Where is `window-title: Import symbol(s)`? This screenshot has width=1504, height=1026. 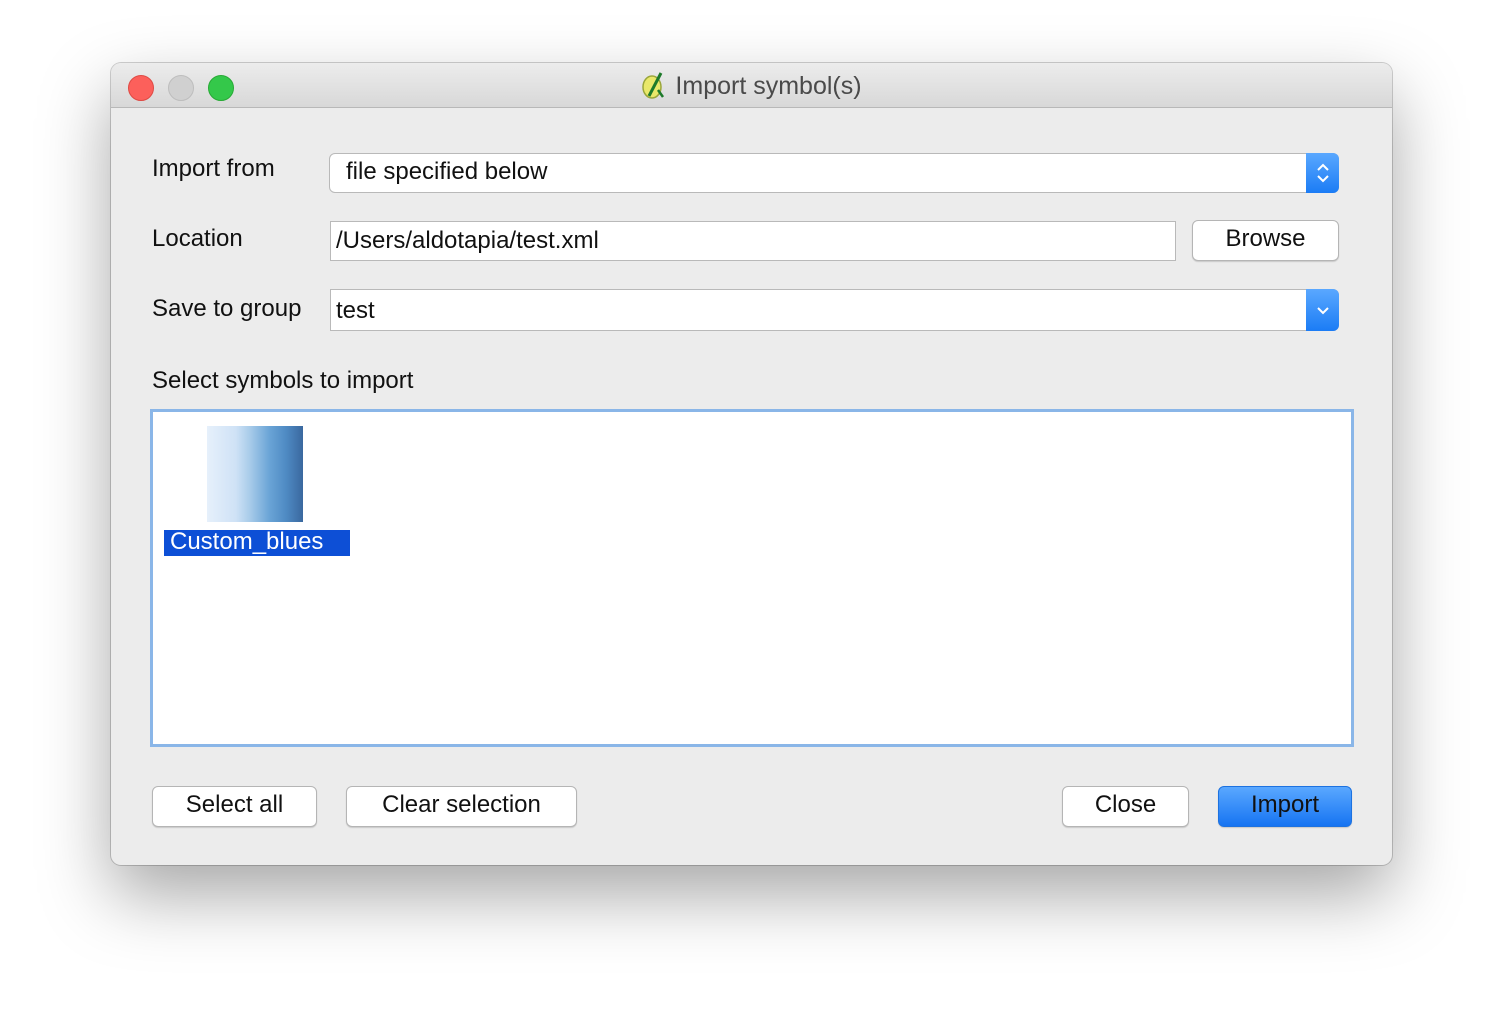 window-title: Import symbol(s) is located at coordinates (751, 85).